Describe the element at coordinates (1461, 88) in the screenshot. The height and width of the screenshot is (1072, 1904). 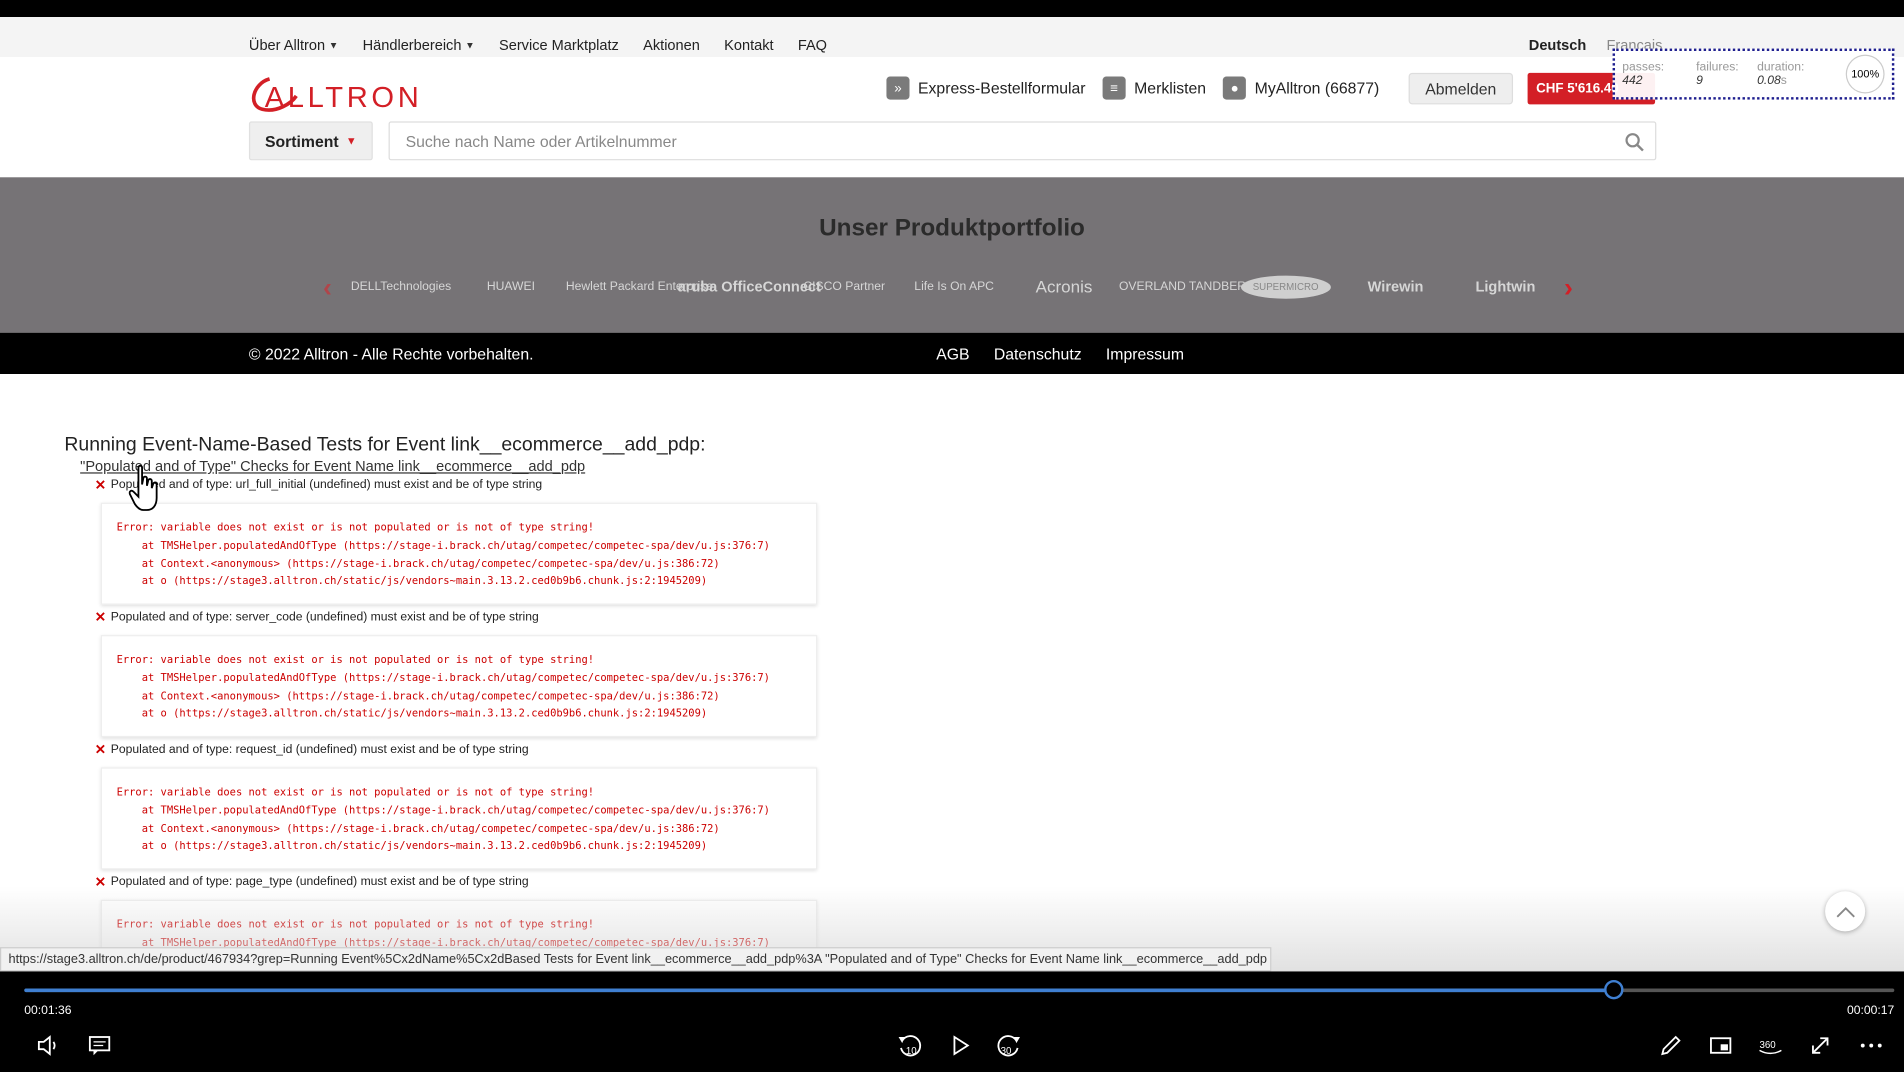
I see `logout-button: Abmelden` at that location.